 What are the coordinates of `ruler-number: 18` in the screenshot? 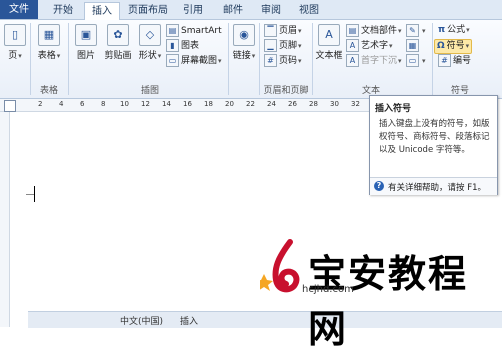 It's located at (208, 104).